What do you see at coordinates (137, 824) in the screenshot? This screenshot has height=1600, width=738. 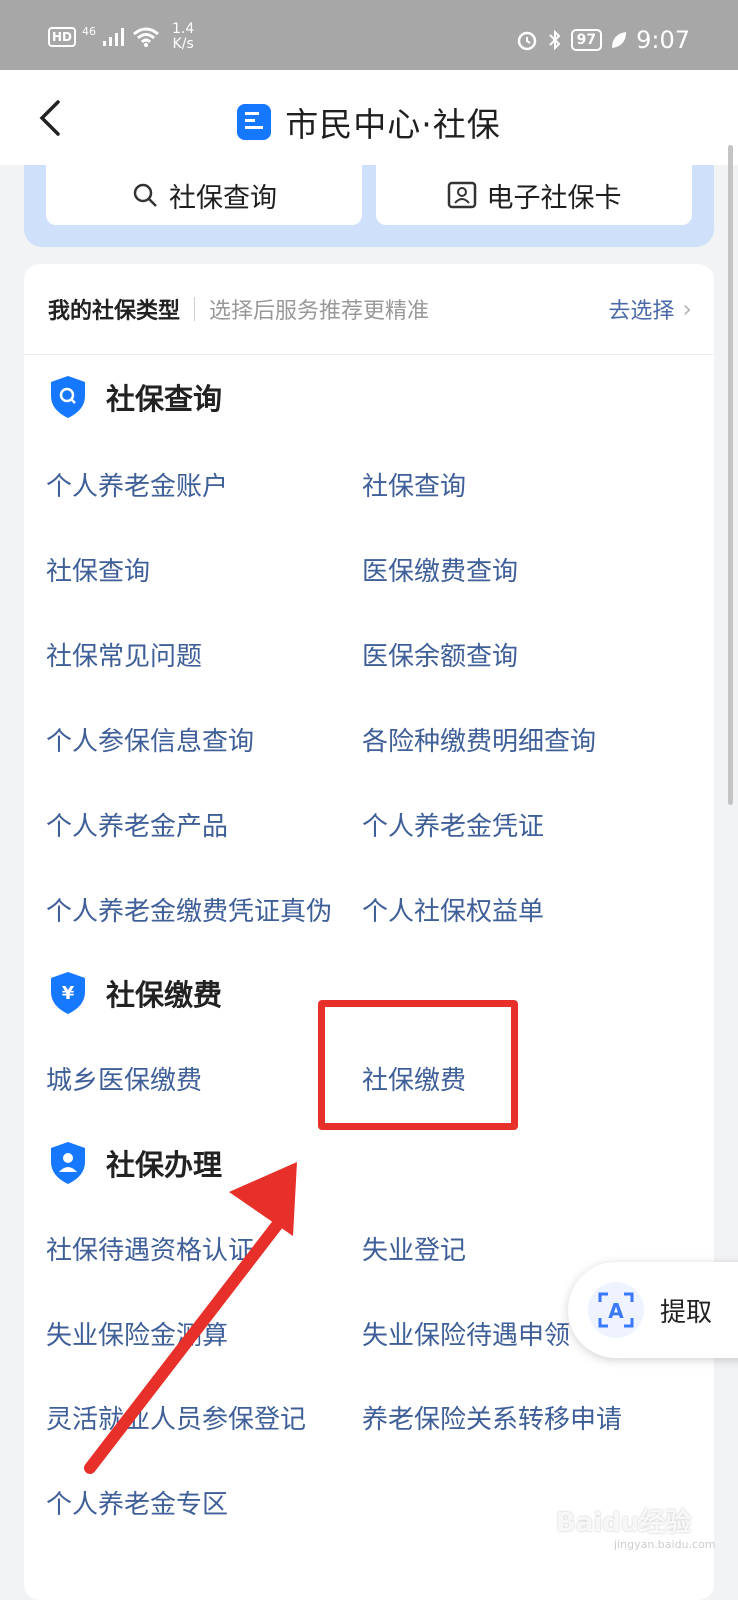 I see `service-link: 个人养老金产品` at bounding box center [137, 824].